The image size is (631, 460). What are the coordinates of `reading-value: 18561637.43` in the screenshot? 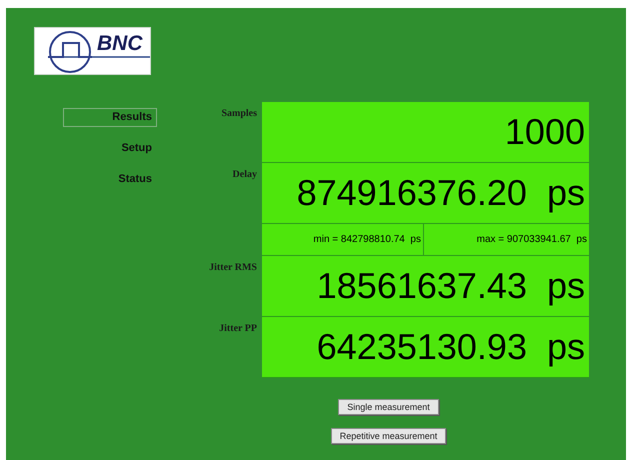 It's located at (421, 286).